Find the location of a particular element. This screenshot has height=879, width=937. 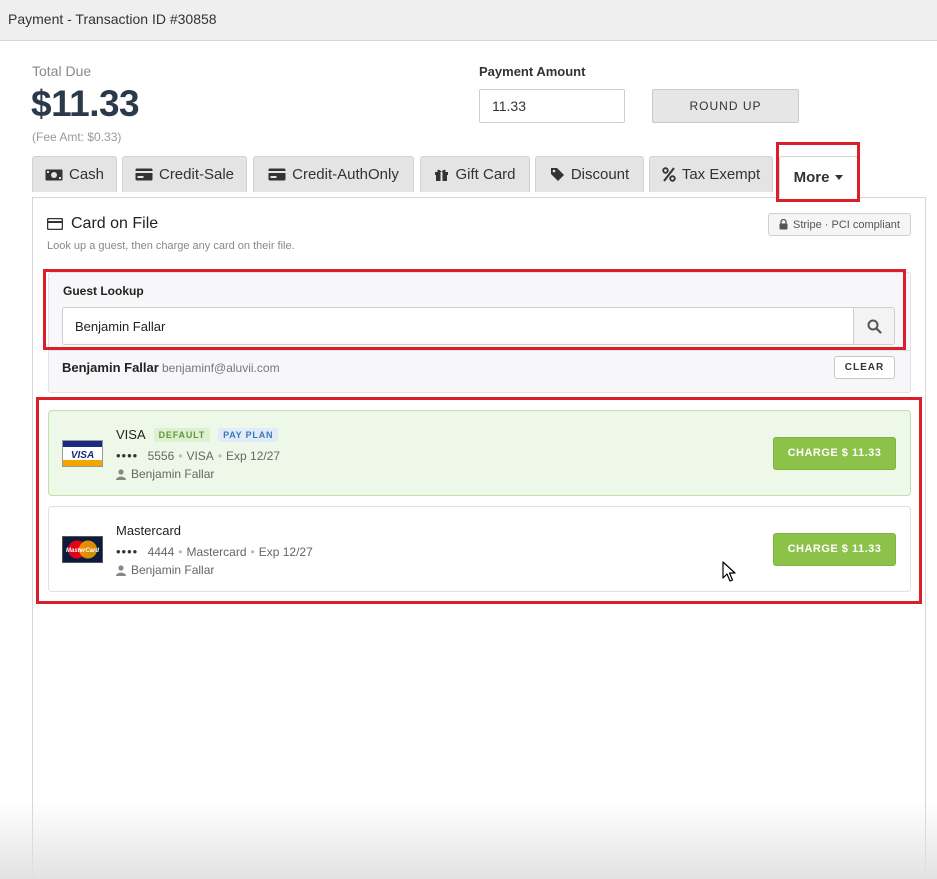

tab-label: Credit-Sale is located at coordinates (196, 174).